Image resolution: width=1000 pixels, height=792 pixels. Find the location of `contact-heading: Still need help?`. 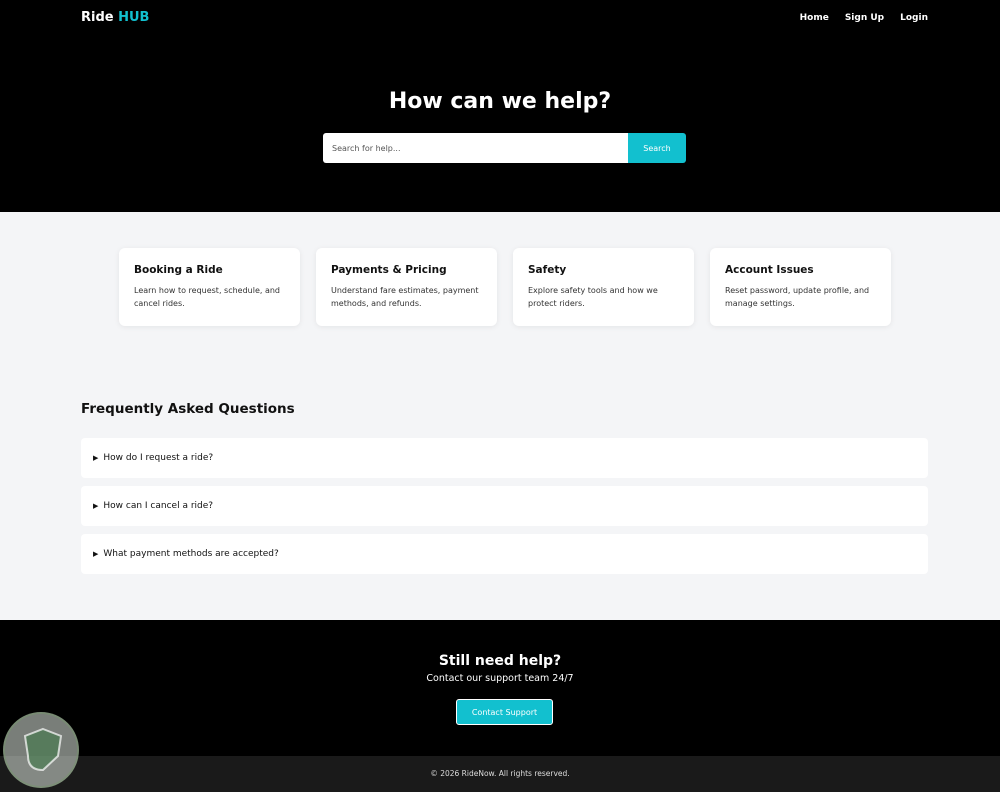

contact-heading: Still need help? is located at coordinates (500, 661).